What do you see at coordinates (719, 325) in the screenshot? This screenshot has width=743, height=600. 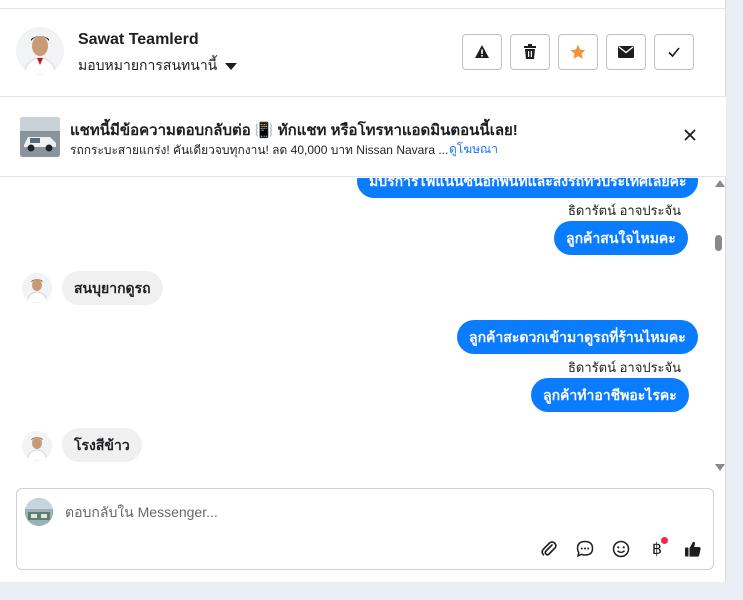 I see `scrollbar` at bounding box center [719, 325].